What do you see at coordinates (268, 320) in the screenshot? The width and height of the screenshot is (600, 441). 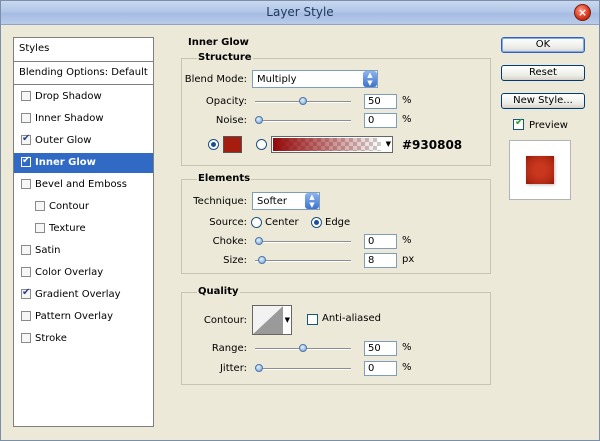 I see `contour-curve-icon` at bounding box center [268, 320].